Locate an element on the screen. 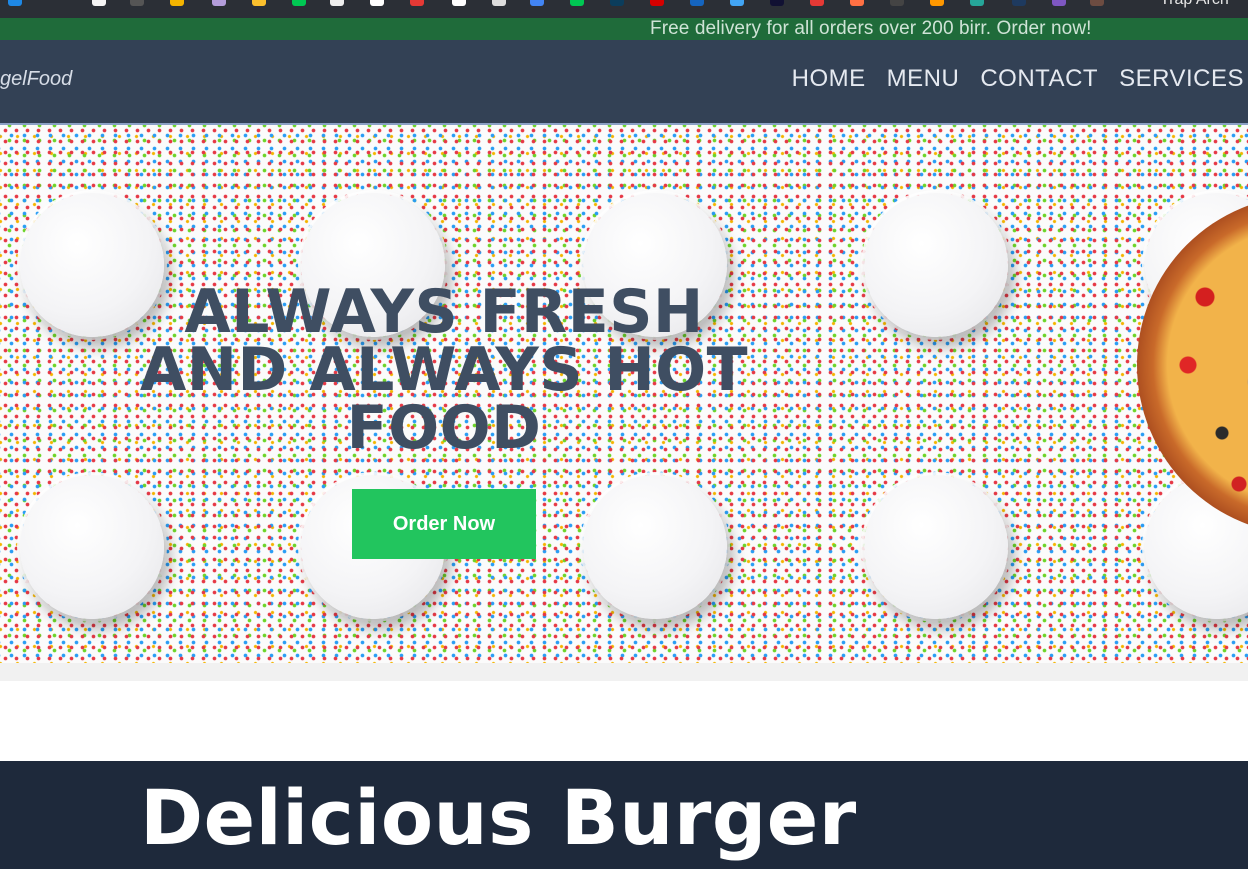 The height and width of the screenshot is (869, 1248). nav-link-services: SERVICES is located at coordinates (1181, 79).